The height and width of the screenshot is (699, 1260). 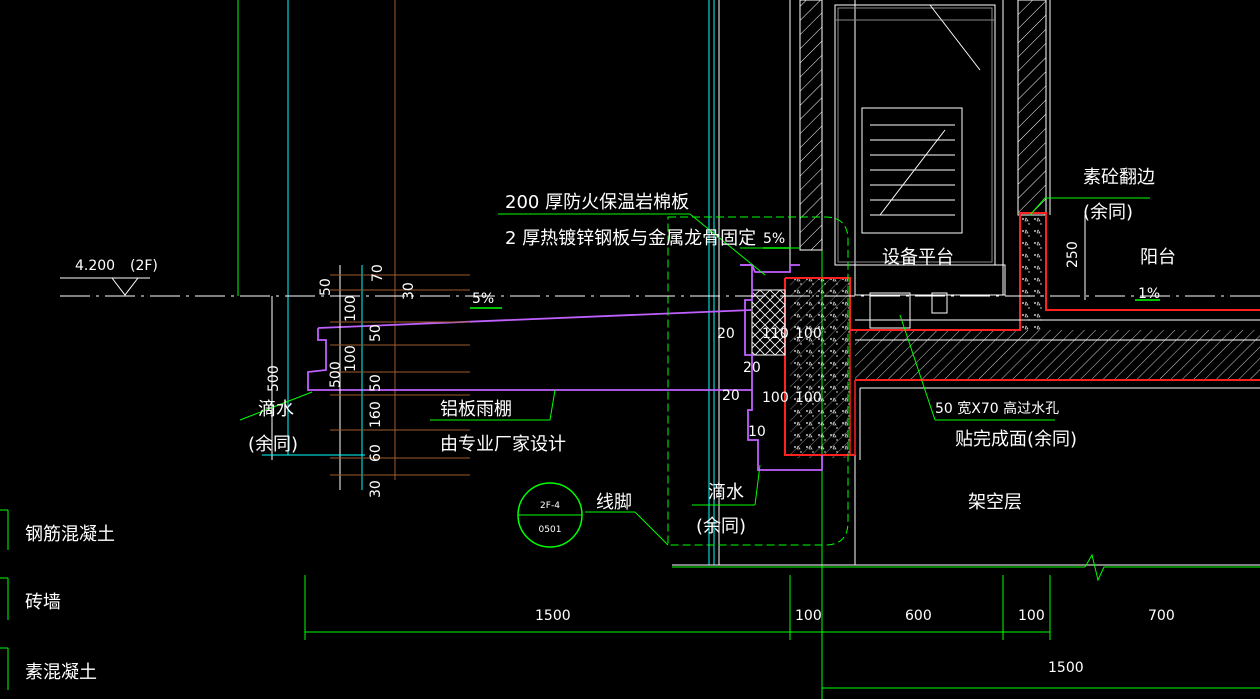 I want to click on equipment-platform-label: 设备平台, so click(x=918, y=257).